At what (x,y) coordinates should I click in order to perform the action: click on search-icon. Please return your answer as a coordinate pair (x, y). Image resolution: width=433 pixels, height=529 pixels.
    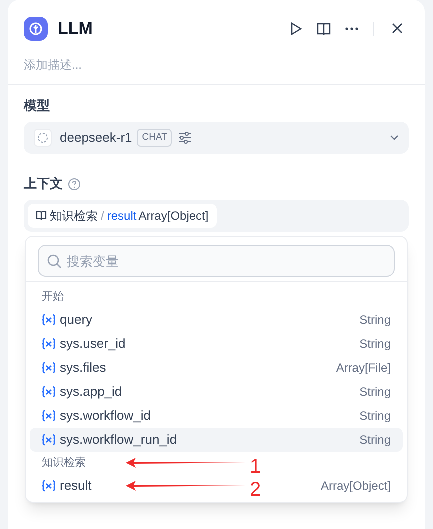
    Looking at the image, I should click on (54, 261).